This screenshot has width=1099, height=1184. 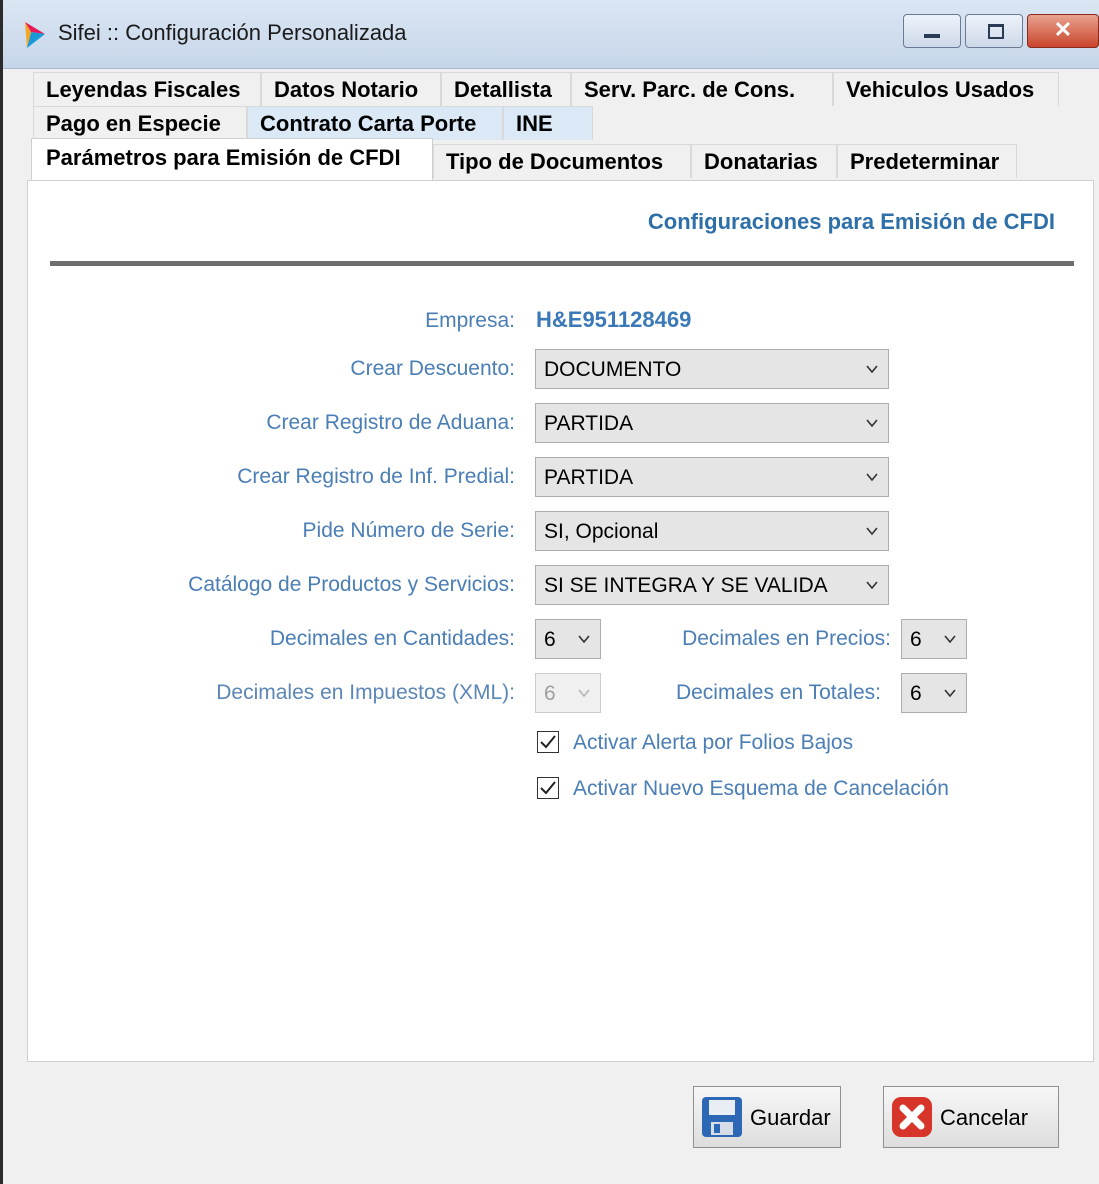 I want to click on registro-aduana-label: Crear Registro de Aduana:, so click(x=390, y=422).